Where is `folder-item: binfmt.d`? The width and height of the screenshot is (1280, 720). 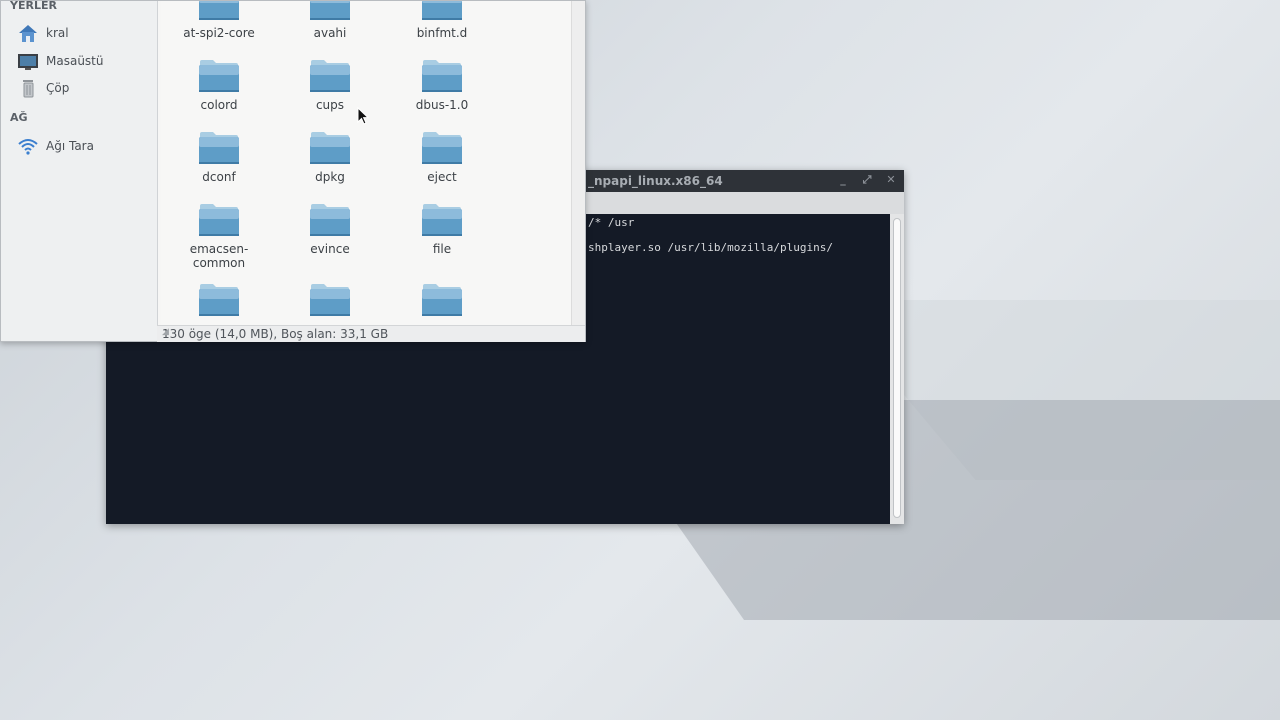
folder-item: binfmt.d is located at coordinates (442, 20).